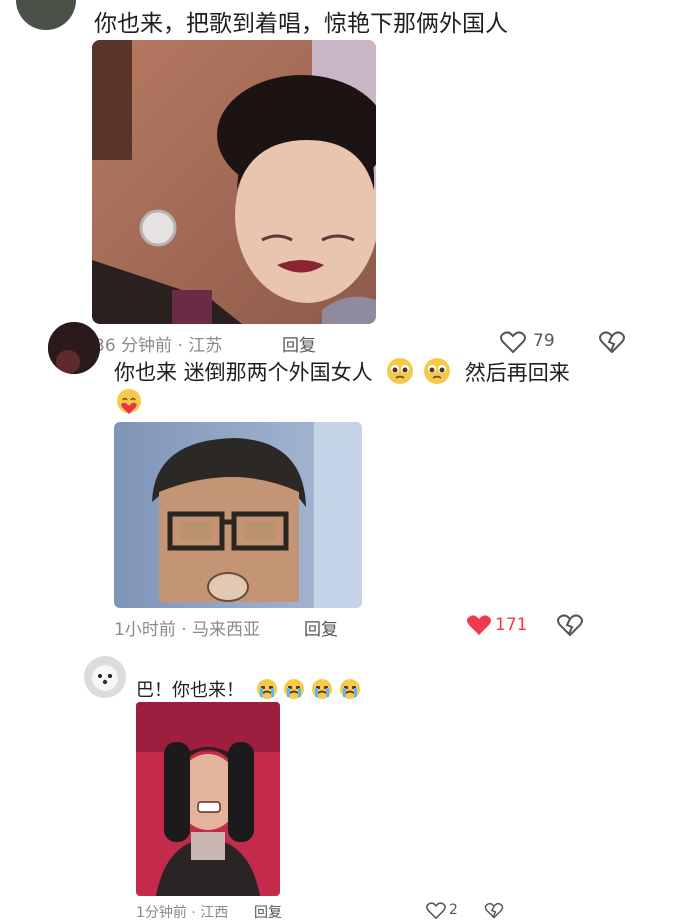 The width and height of the screenshot is (690, 922). What do you see at coordinates (248, 690) in the screenshot?
I see `comment-text: 巴！你也来！` at bounding box center [248, 690].